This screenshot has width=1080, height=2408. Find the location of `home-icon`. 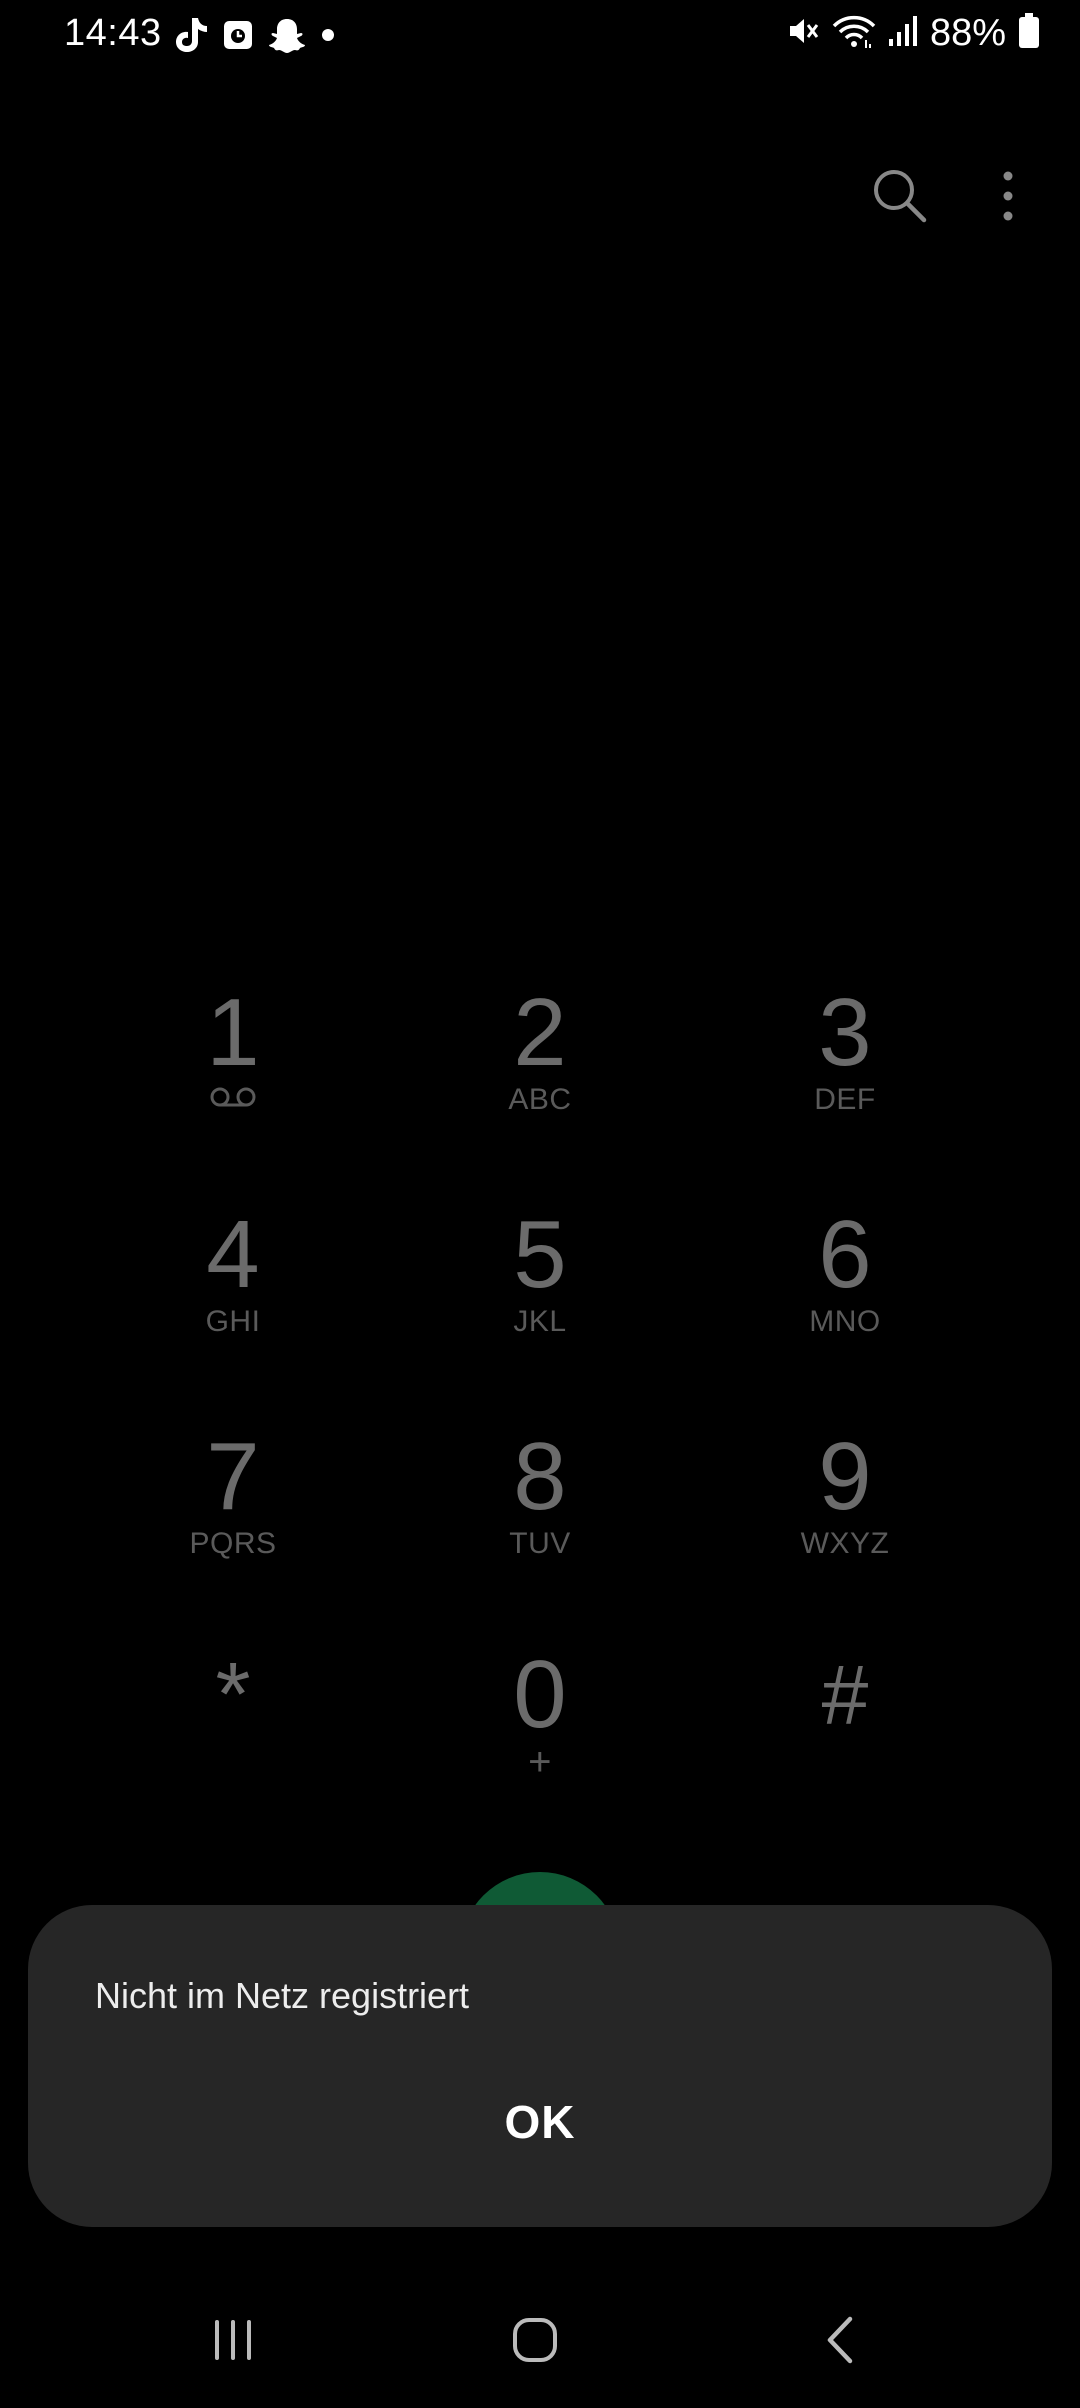

home-icon is located at coordinates (535, 2340).